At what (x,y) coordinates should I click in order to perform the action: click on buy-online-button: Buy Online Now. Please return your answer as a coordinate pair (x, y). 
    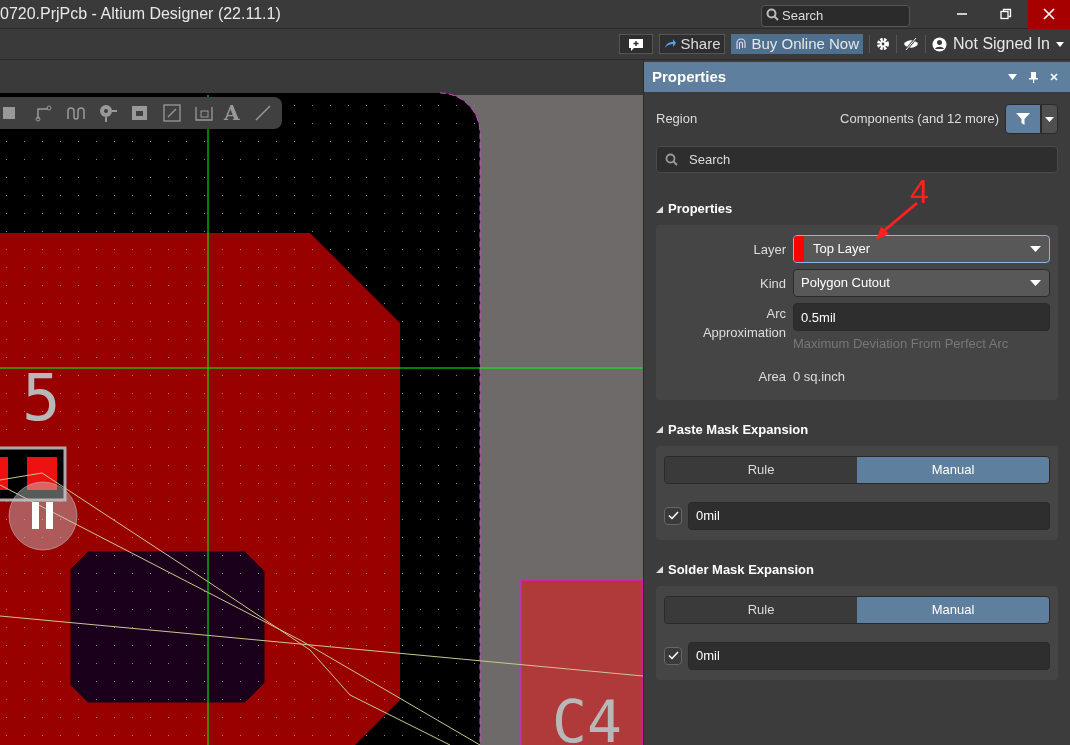
    Looking at the image, I should click on (797, 44).